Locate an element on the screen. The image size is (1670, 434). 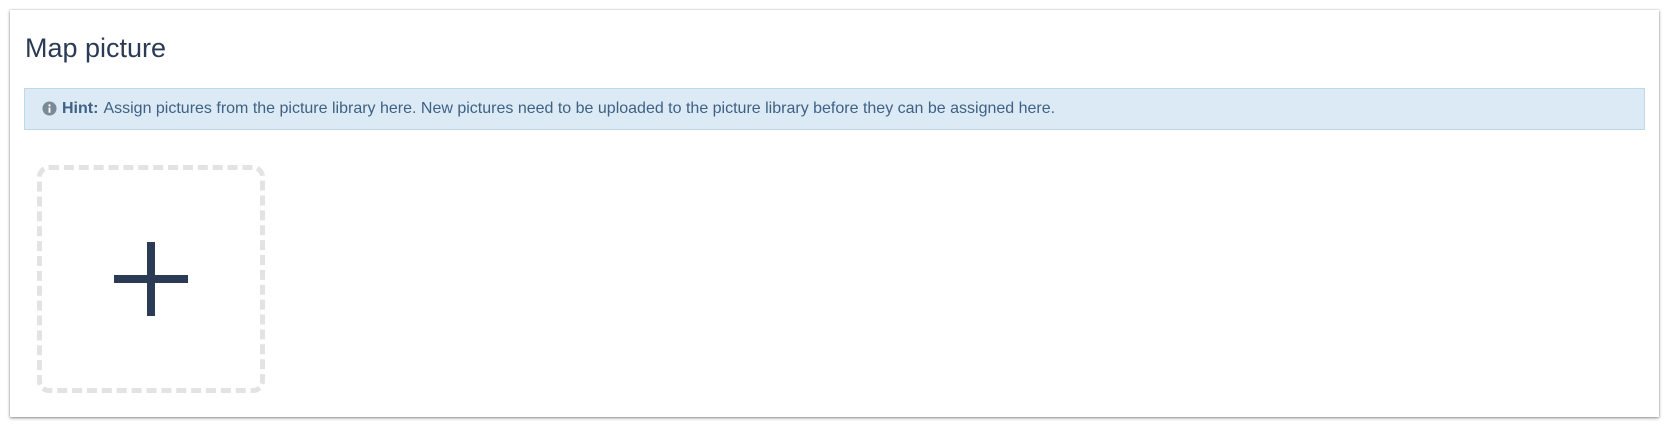
hint-label: Hint: is located at coordinates (80, 108).